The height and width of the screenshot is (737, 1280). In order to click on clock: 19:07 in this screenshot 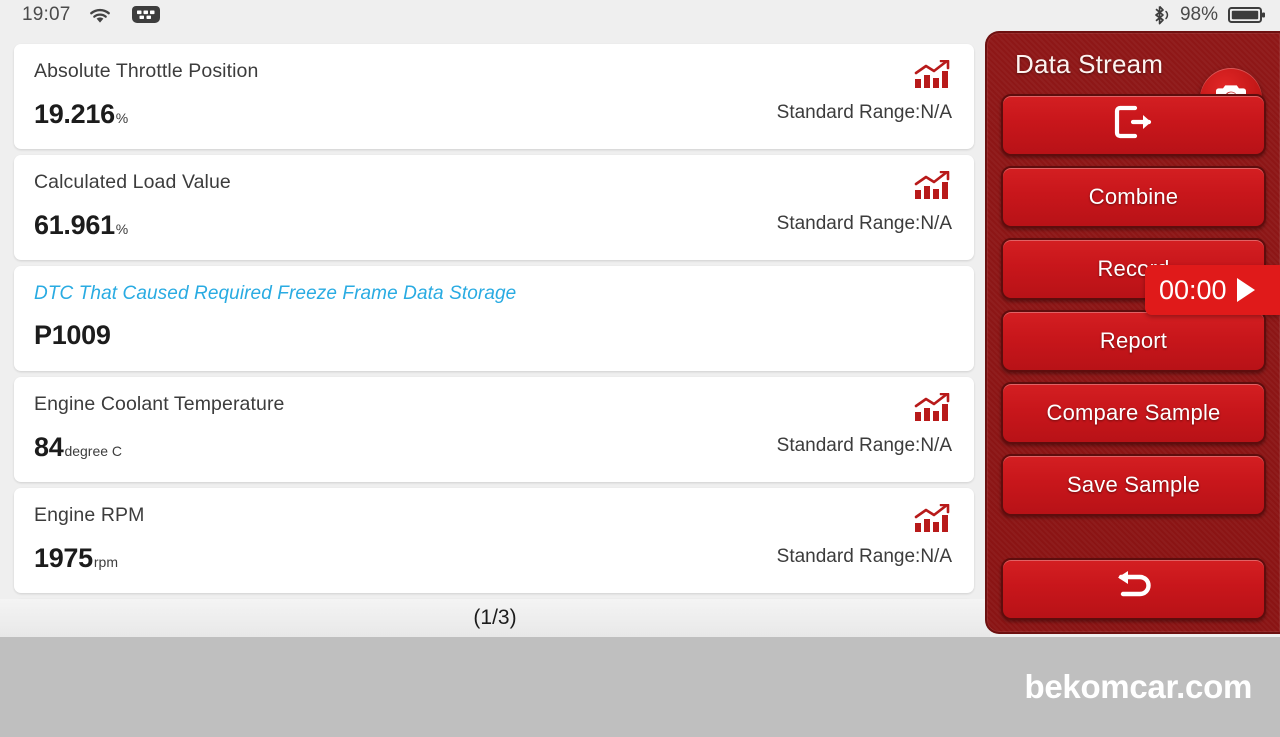, I will do `click(46, 14)`.